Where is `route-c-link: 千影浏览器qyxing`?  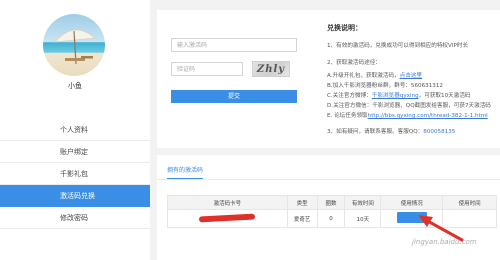
route-c-link: 千影浏览器qyxing is located at coordinates (395, 96).